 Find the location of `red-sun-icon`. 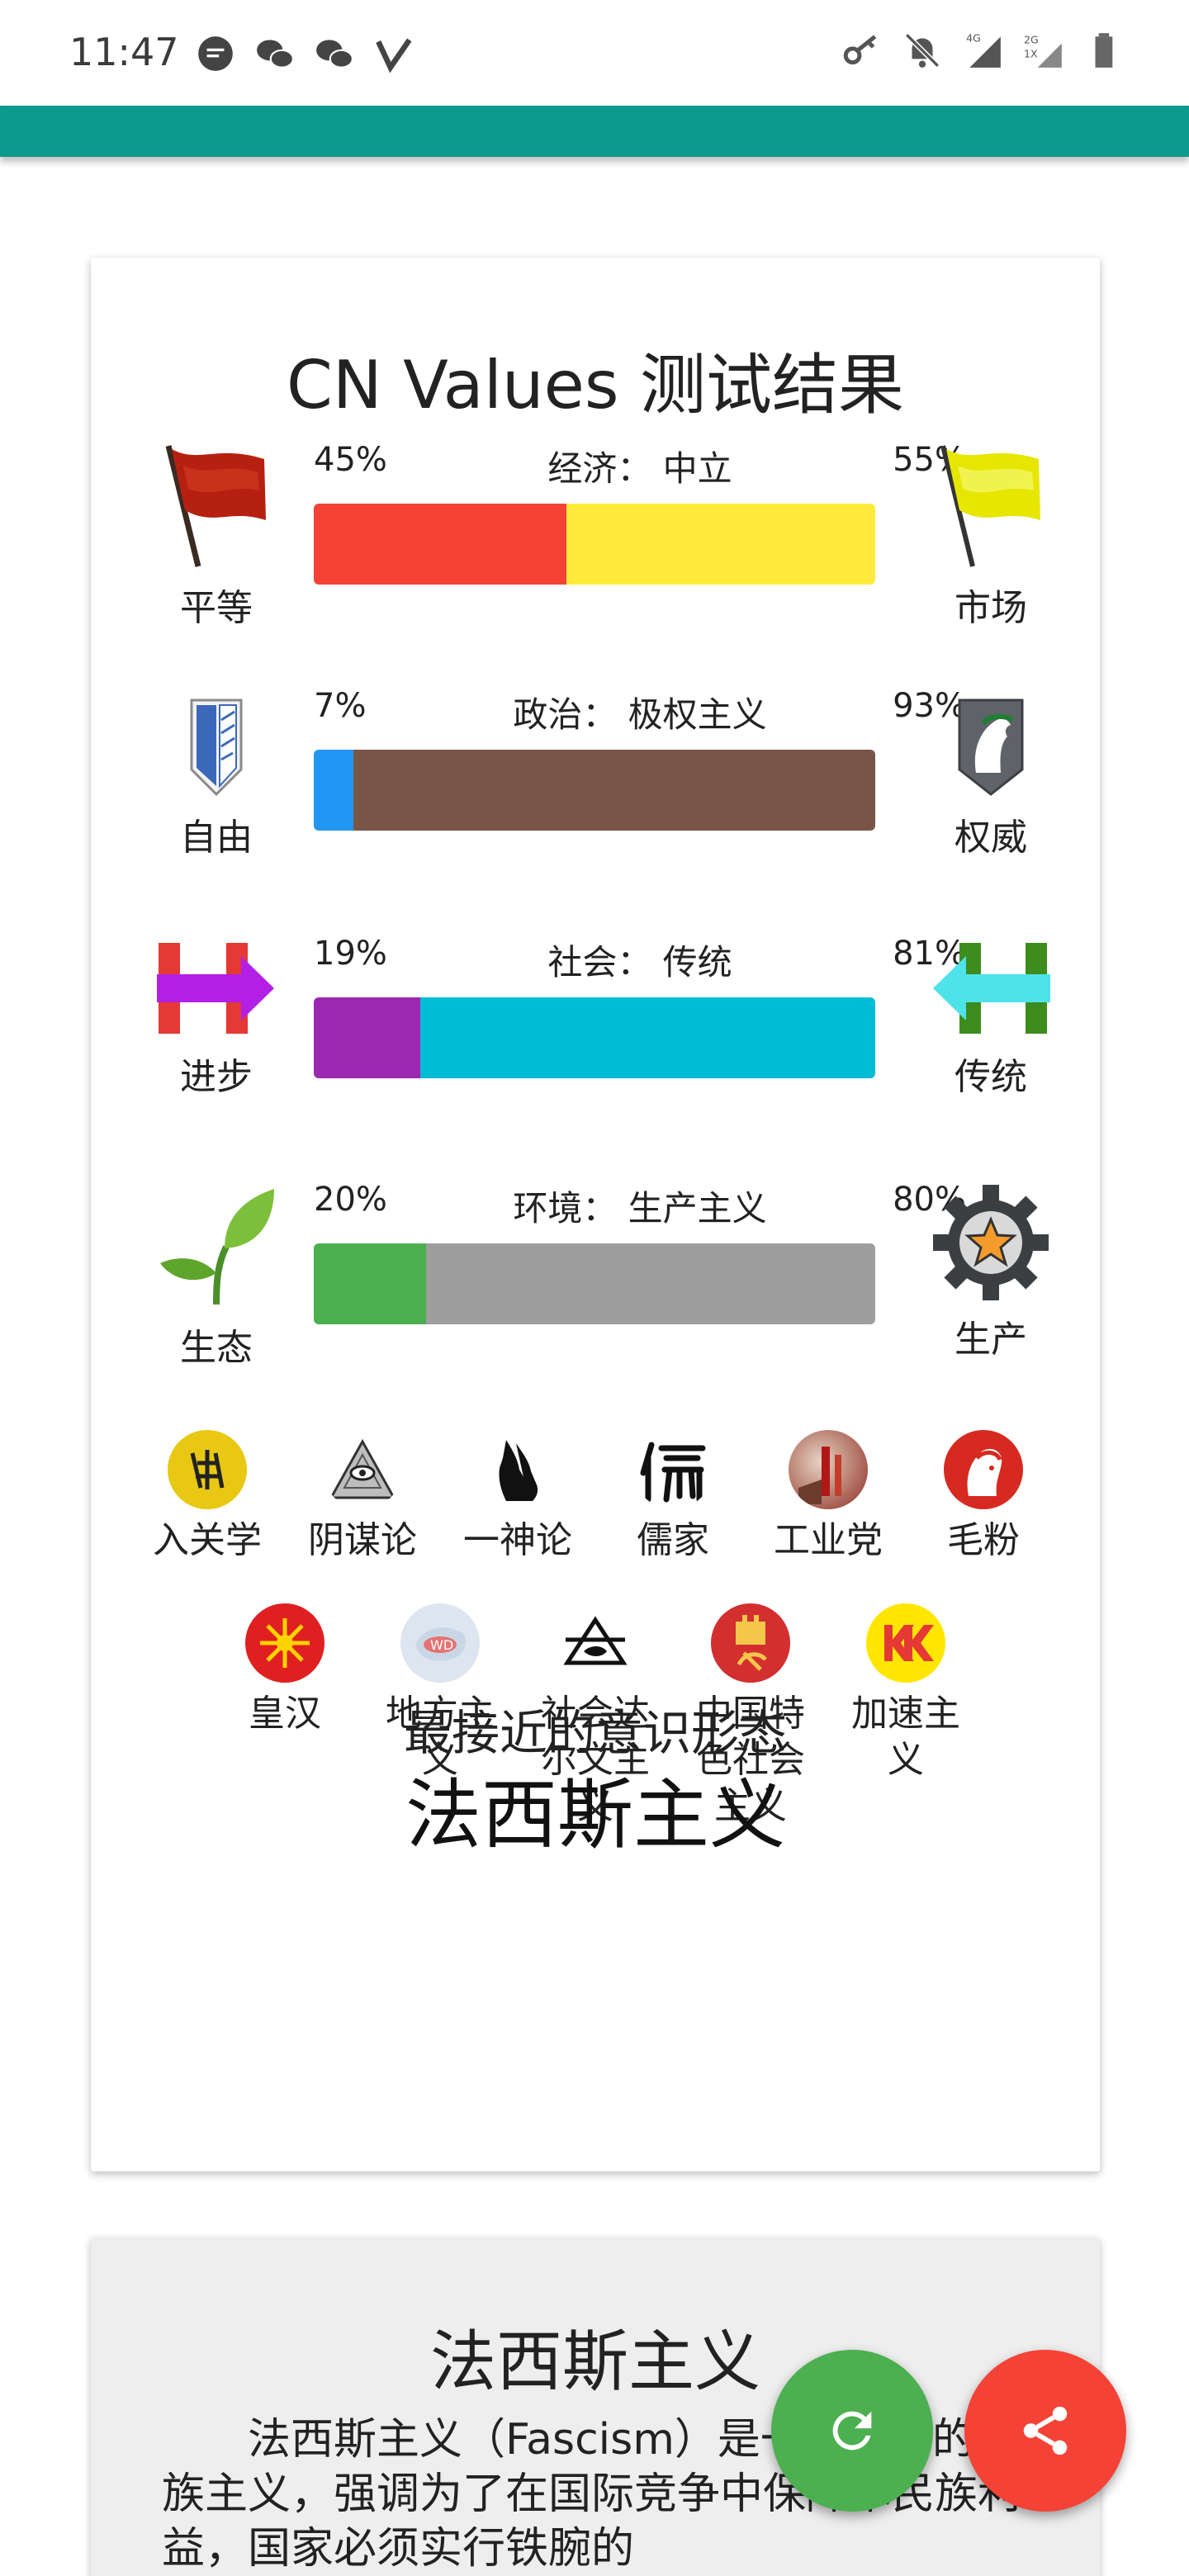

red-sun-icon is located at coordinates (284, 1643).